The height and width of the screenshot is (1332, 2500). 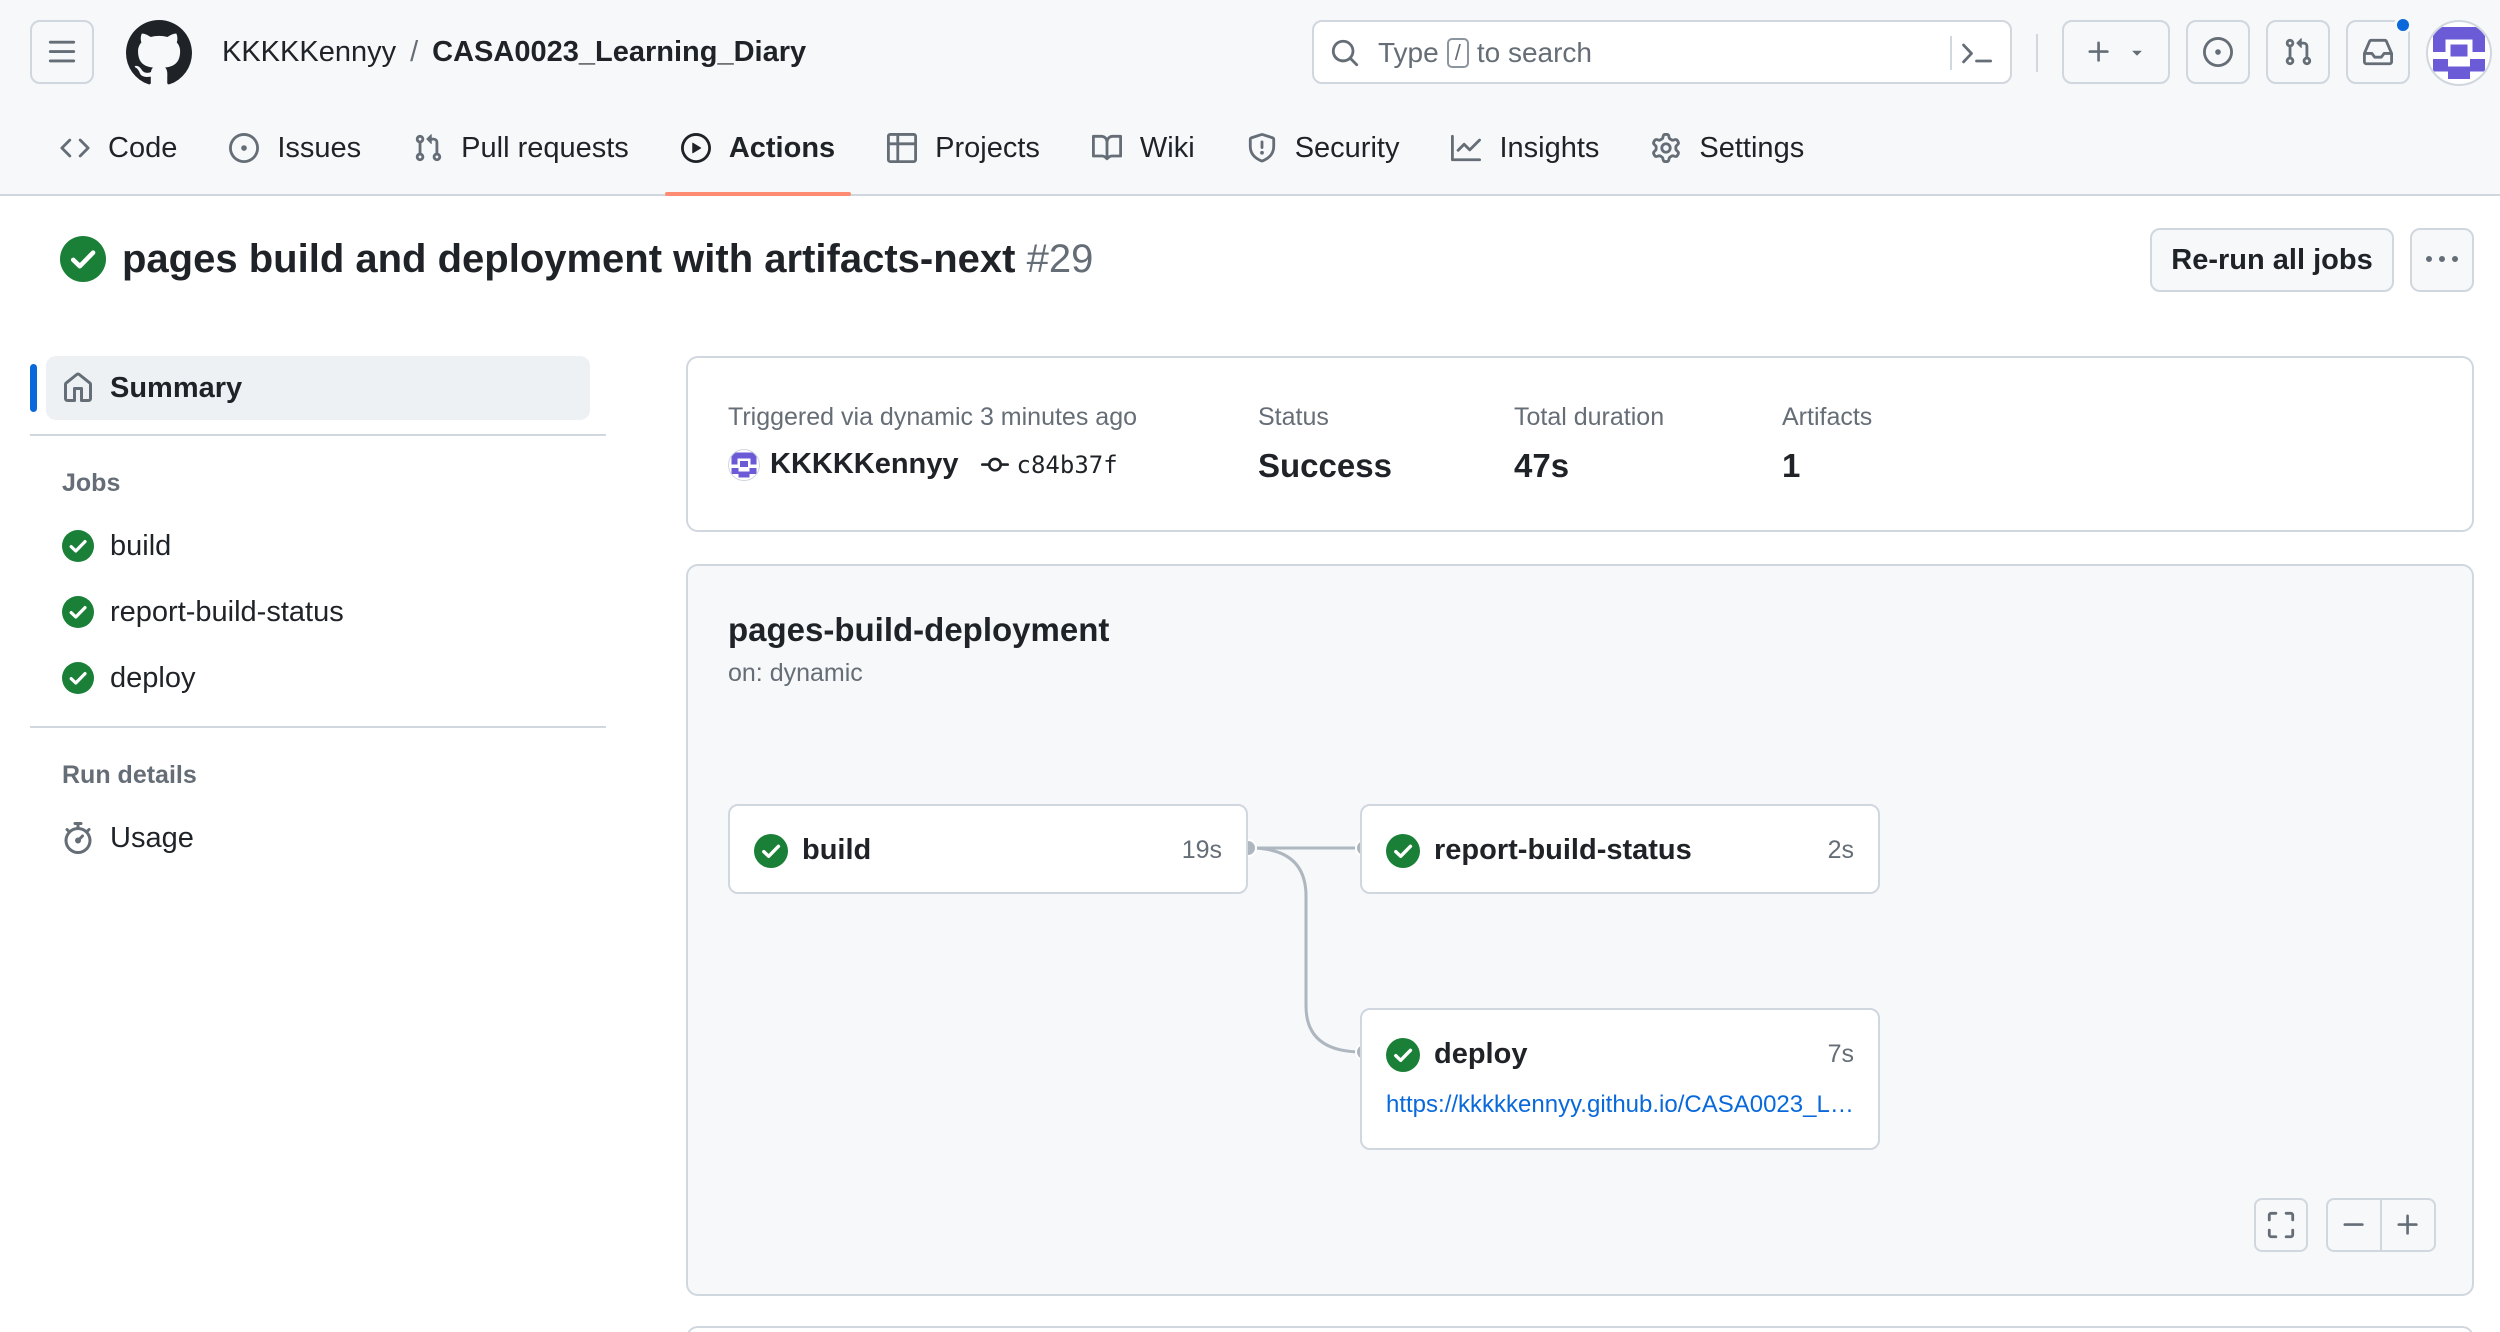 I want to click on status-label: Status, so click(x=1293, y=417).